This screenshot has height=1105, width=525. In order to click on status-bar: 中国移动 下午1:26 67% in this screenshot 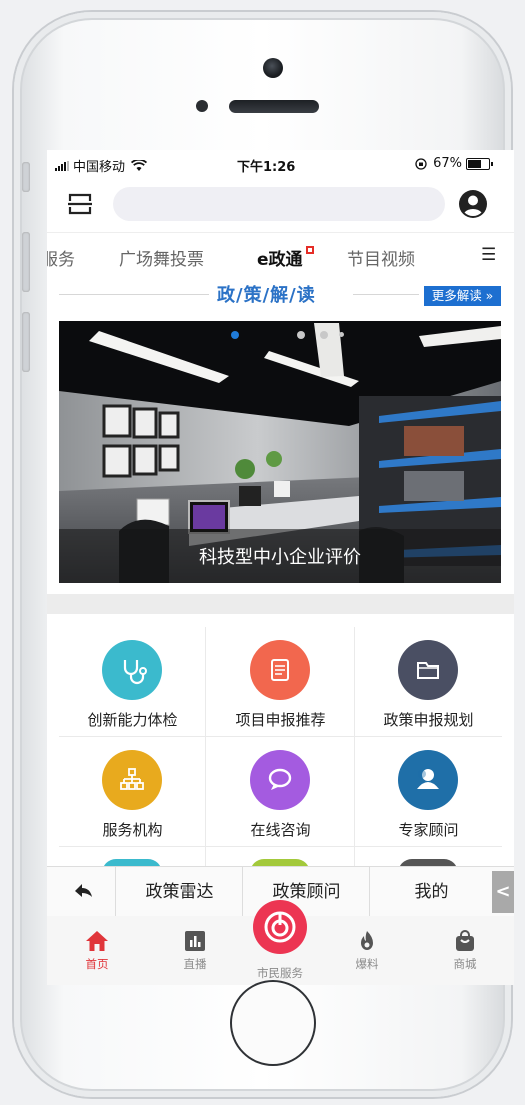, I will do `click(280, 164)`.